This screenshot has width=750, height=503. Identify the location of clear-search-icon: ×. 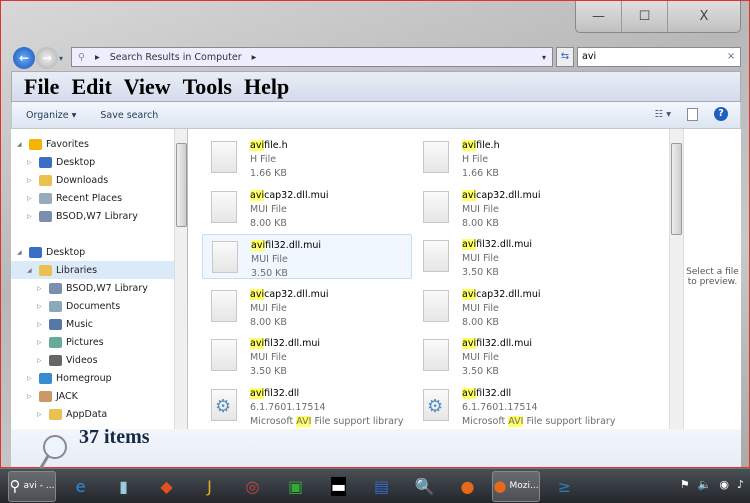
(731, 57).